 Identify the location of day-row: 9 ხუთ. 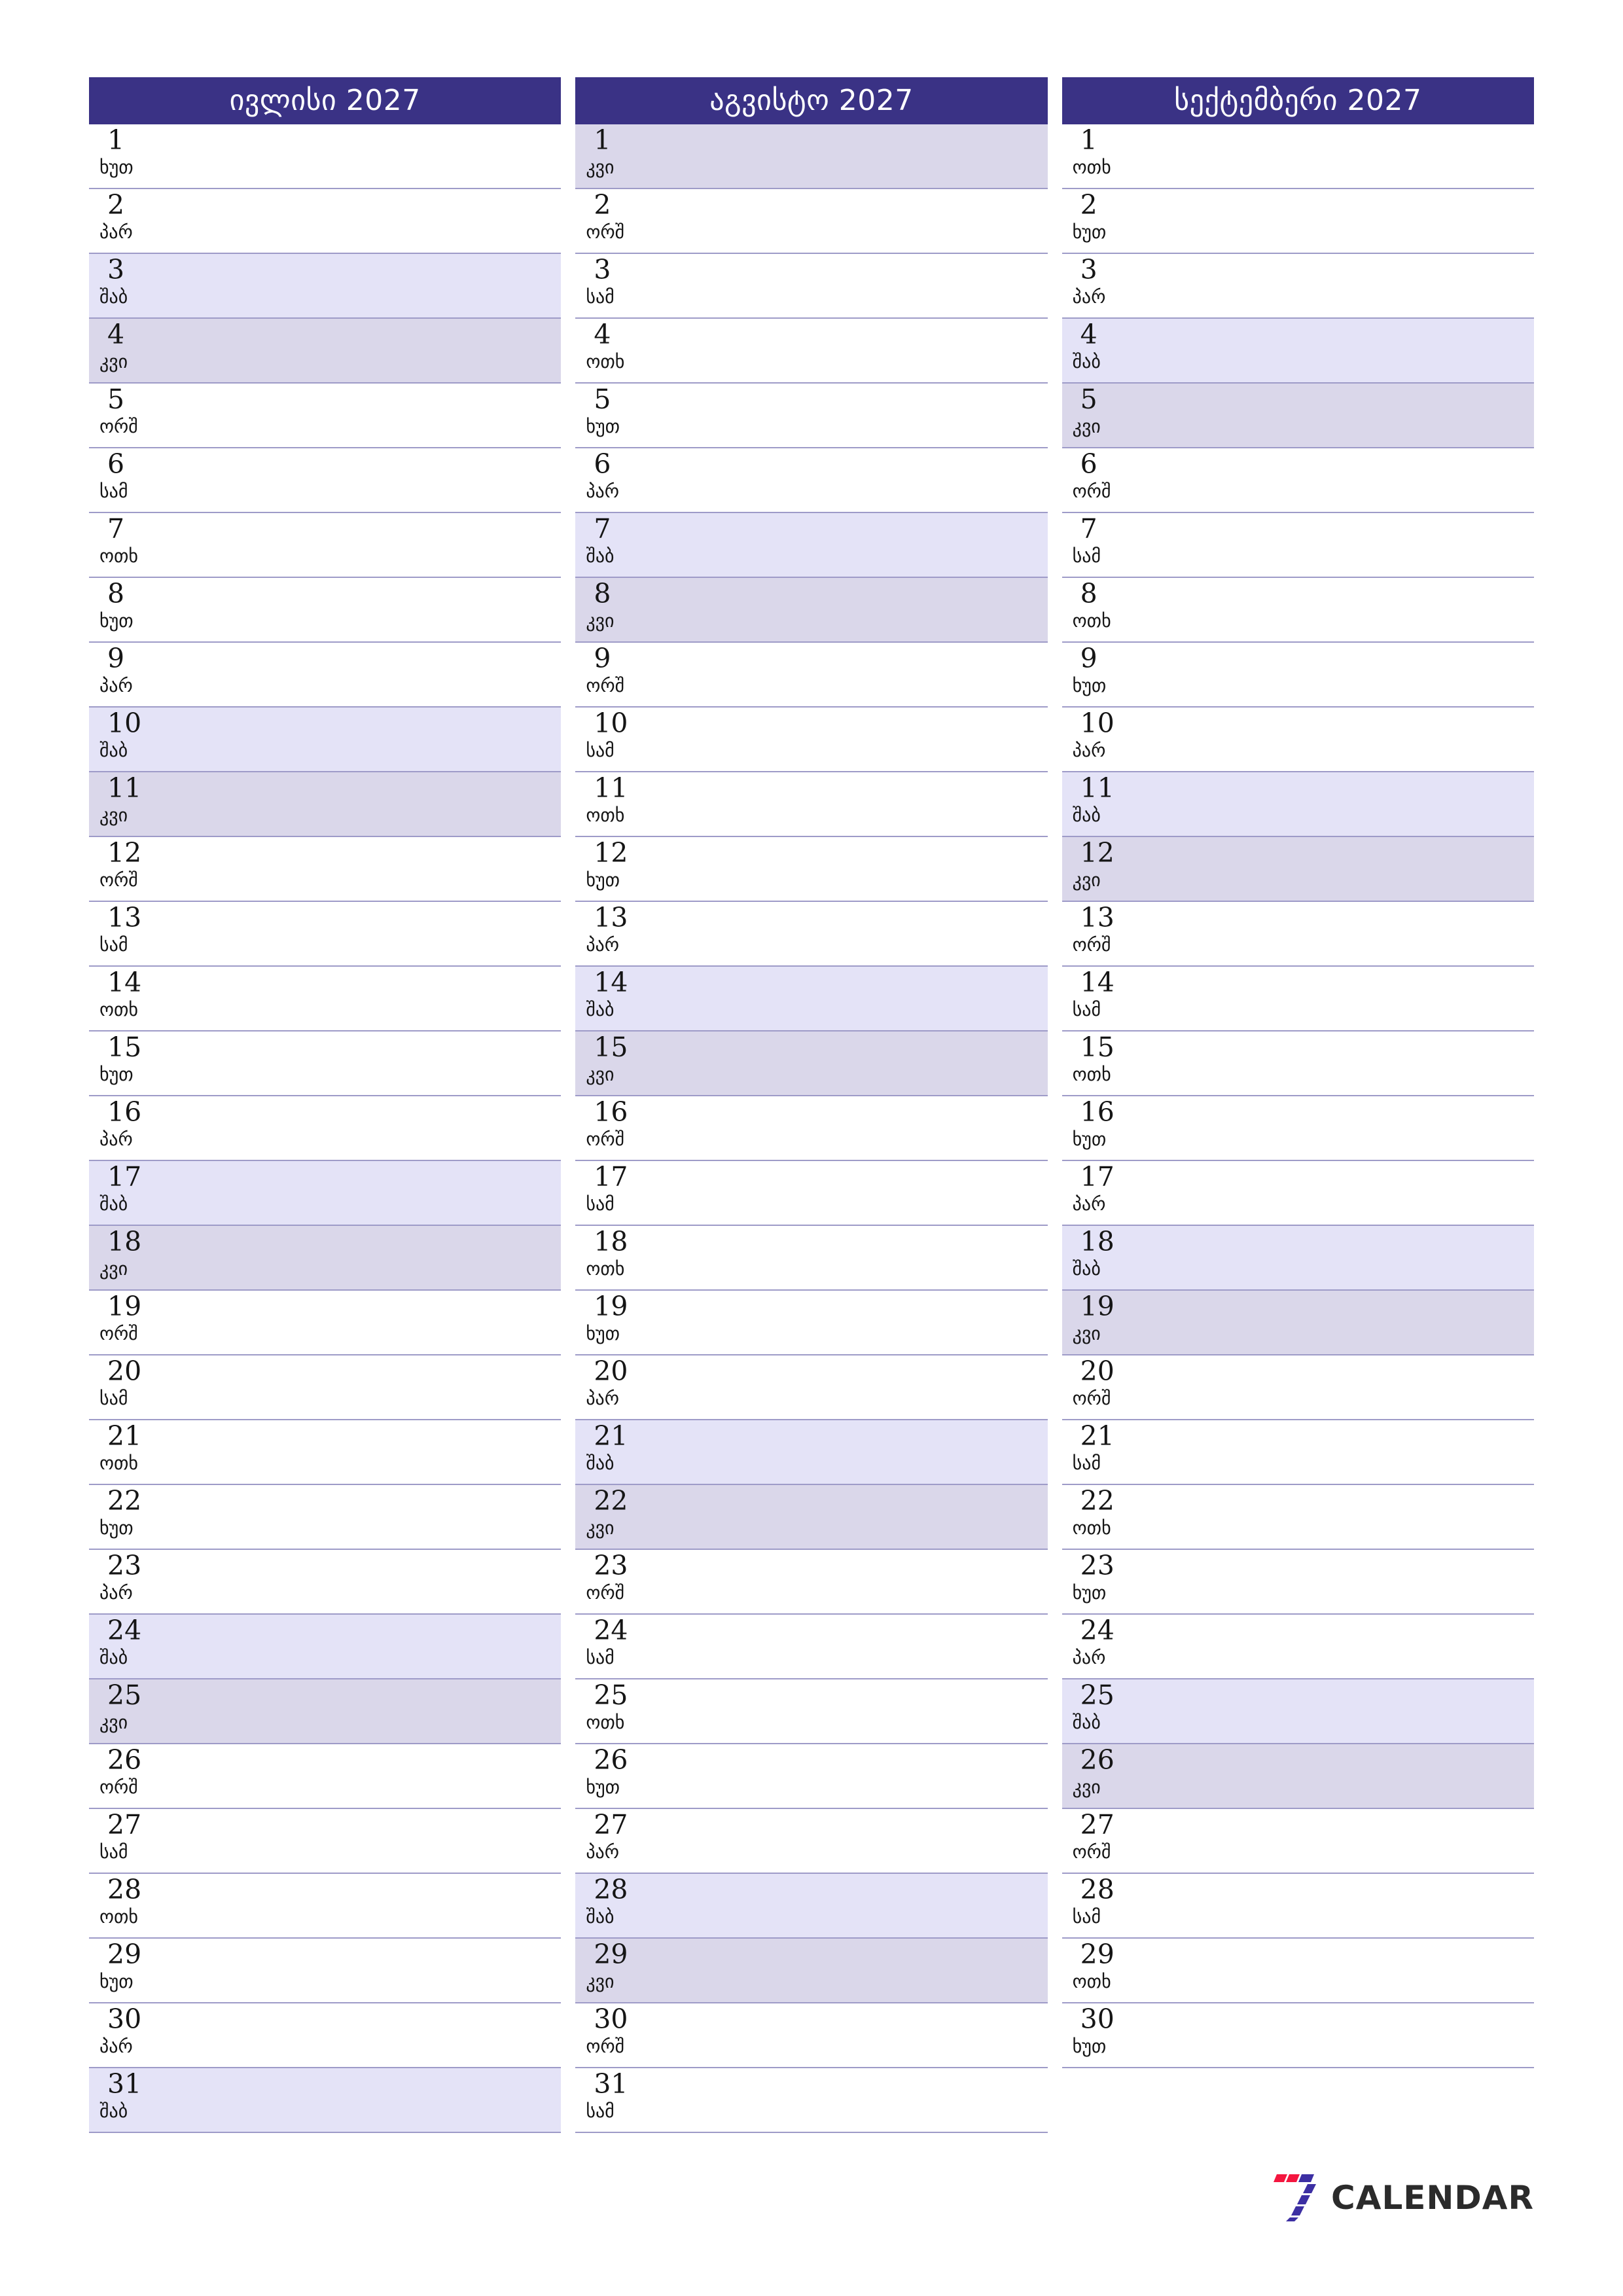
(1297, 675).